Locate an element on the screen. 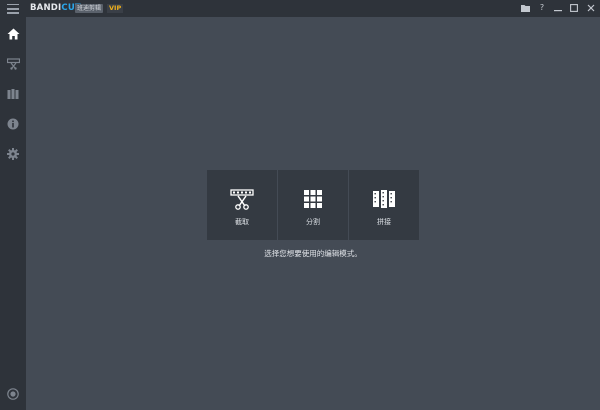 The height and width of the screenshot is (410, 600). title-bar: BANDICUT 班迪剪辑 VIP ? is located at coordinates (300, 8).